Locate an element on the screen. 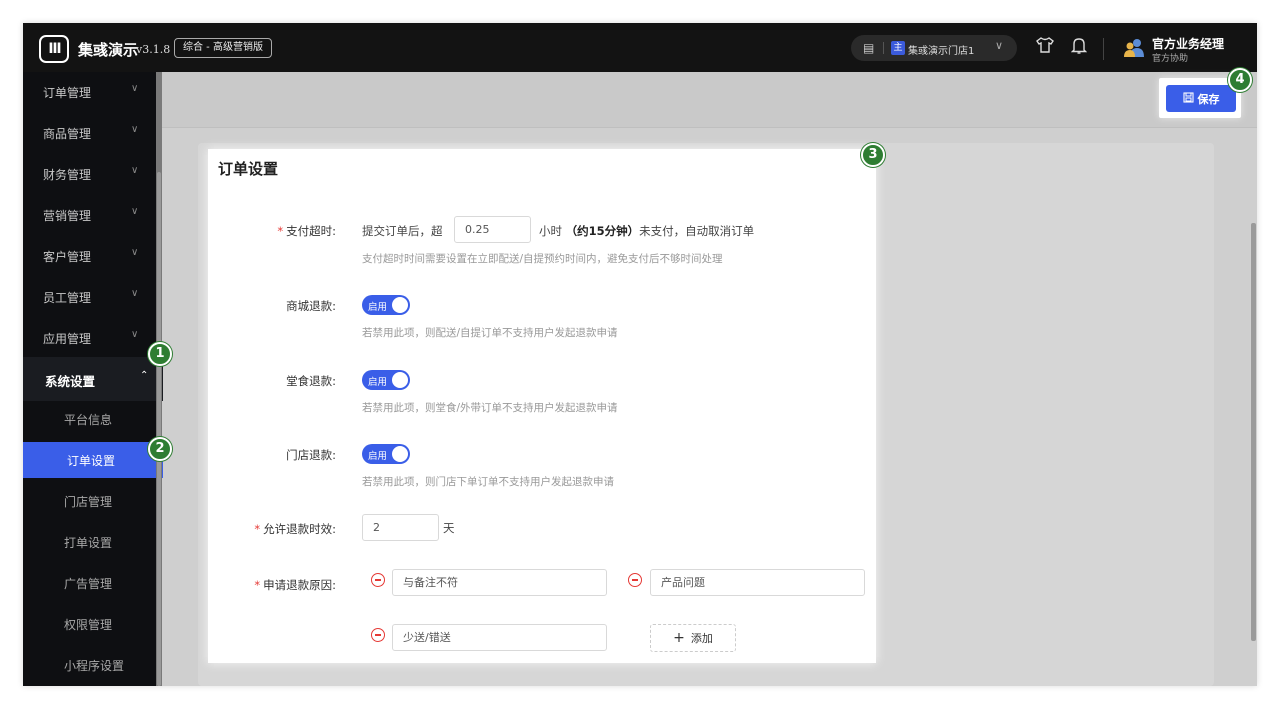 The height and width of the screenshot is (709, 1280). sidebar-subitem-print-settings: 打单设置 is located at coordinates (89, 542).